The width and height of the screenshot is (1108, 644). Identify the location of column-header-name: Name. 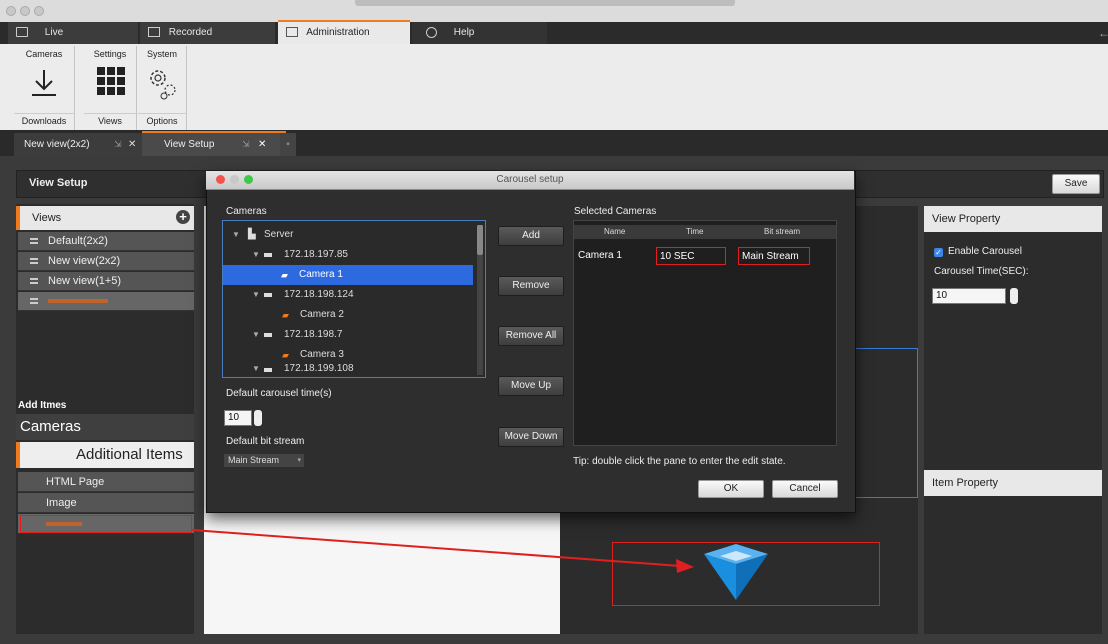
(615, 231).